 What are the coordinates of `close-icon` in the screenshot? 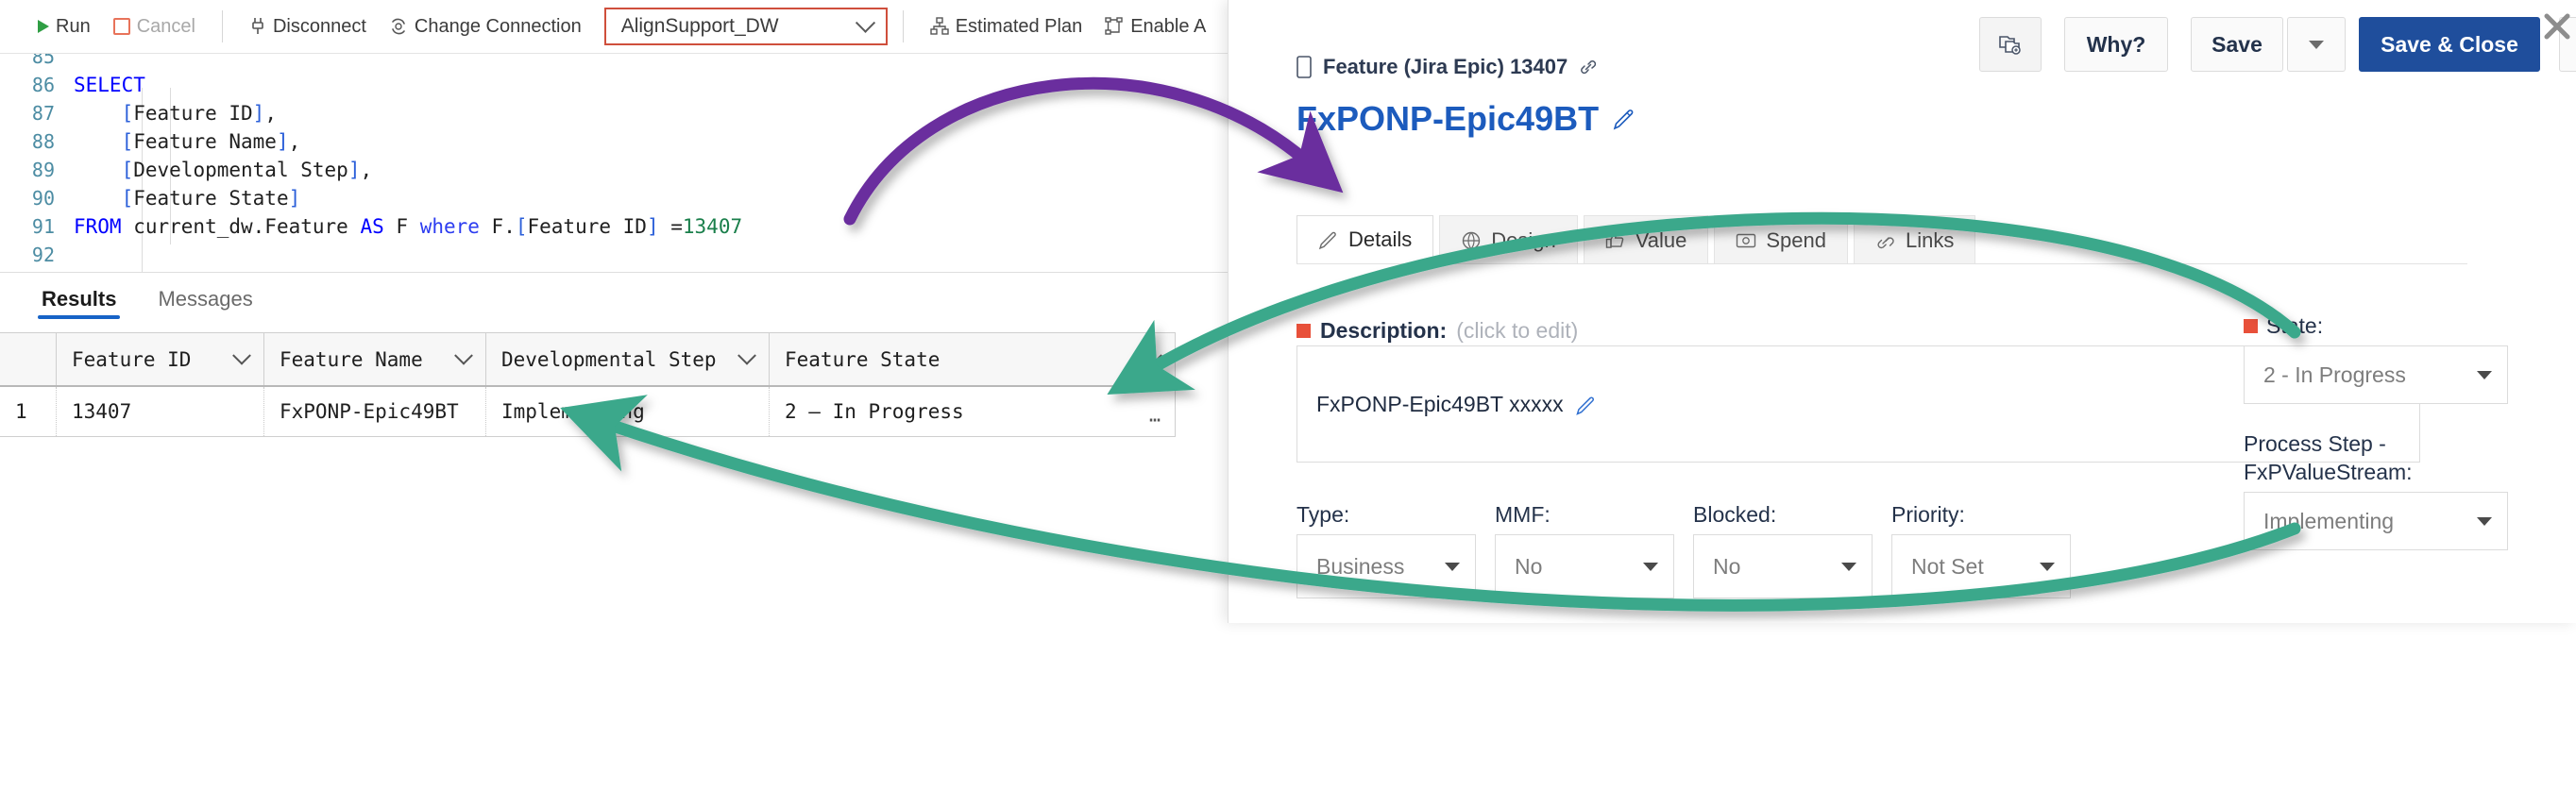 It's located at (2557, 27).